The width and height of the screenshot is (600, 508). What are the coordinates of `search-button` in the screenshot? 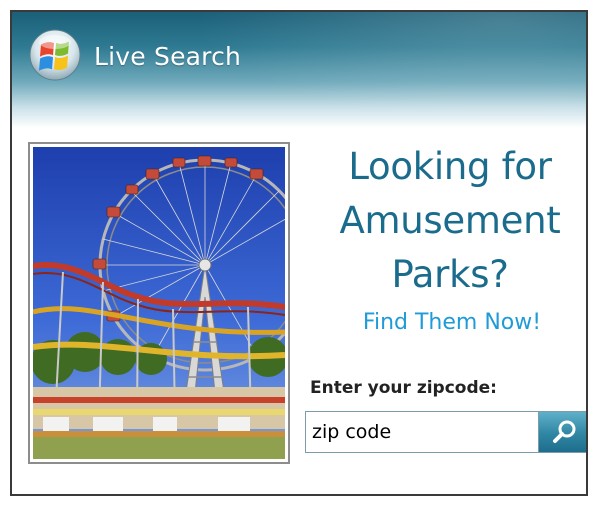 It's located at (562, 432).